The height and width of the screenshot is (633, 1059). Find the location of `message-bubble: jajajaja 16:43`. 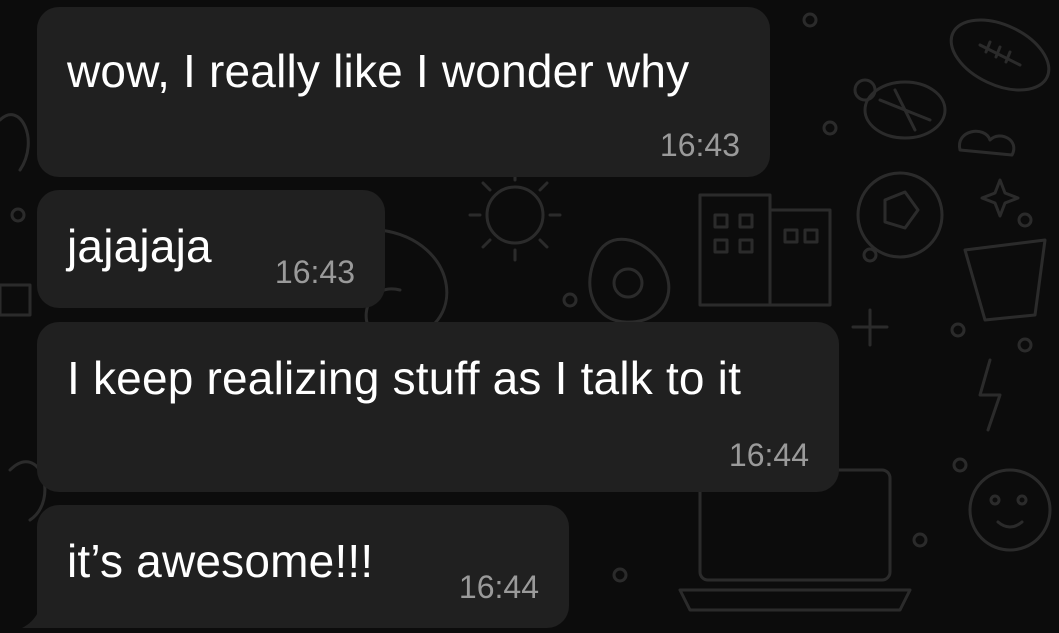

message-bubble: jajajaja 16:43 is located at coordinates (211, 249).